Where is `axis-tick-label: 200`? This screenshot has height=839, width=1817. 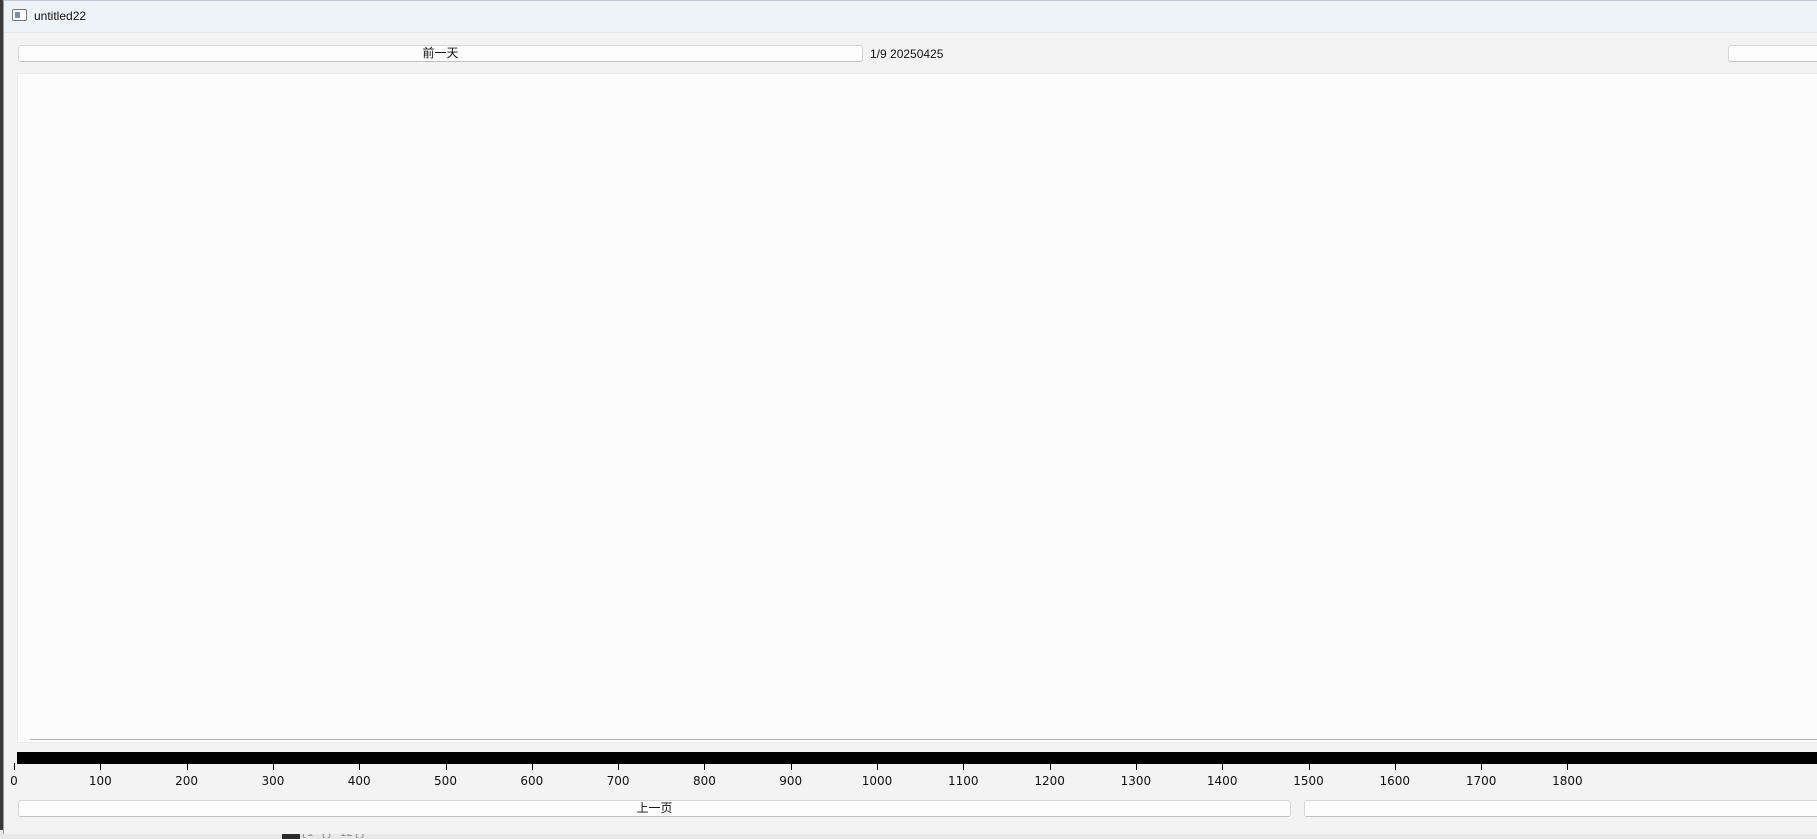 axis-tick-label: 200 is located at coordinates (187, 781).